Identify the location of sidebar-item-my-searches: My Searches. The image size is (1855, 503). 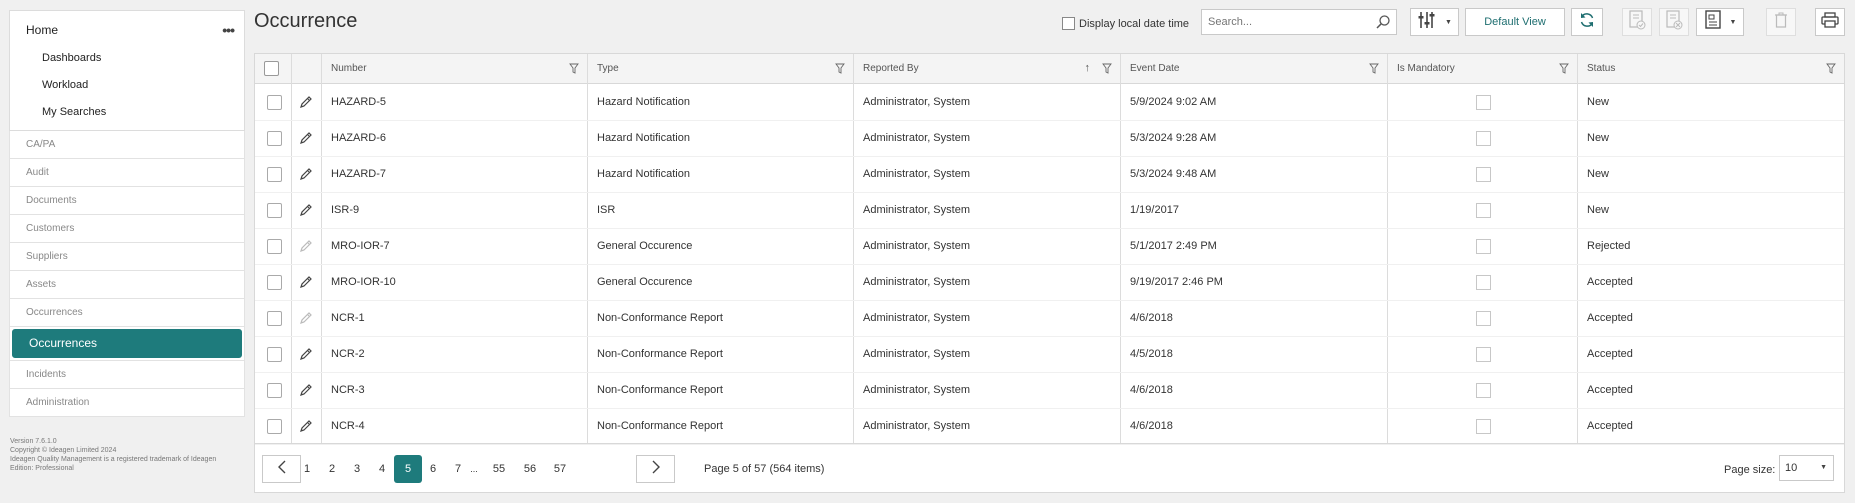
(127, 112).